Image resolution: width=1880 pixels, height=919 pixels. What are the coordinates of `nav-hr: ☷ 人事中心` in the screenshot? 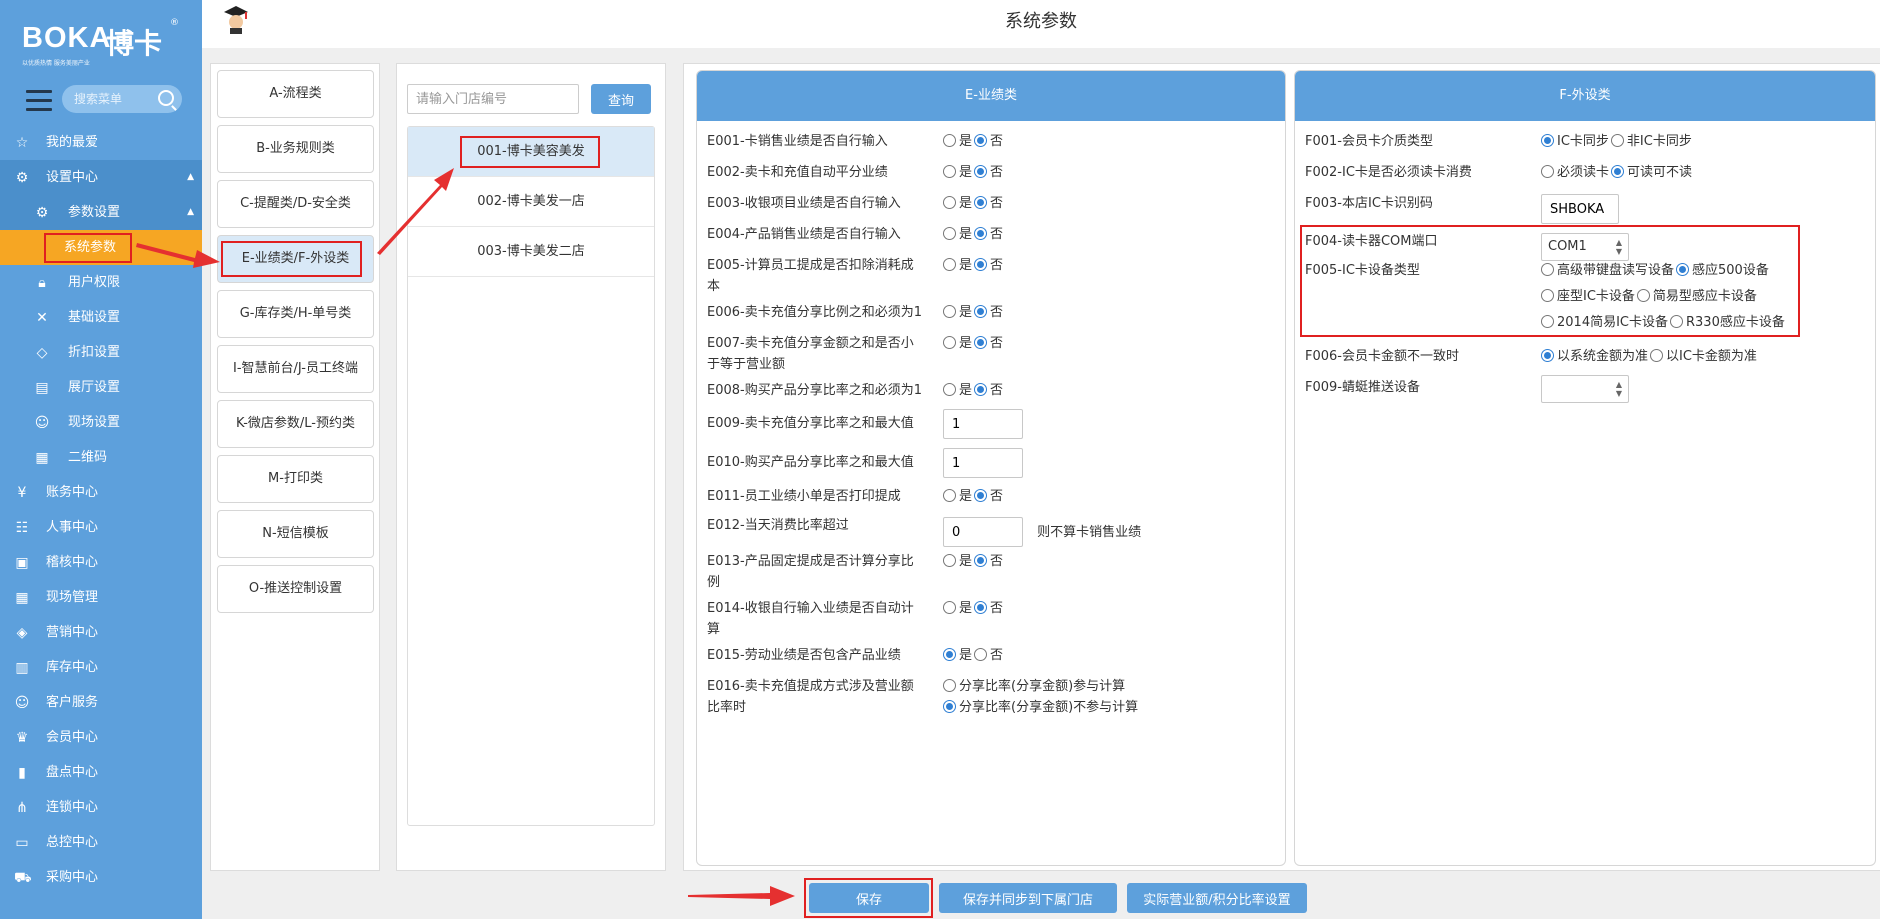 It's located at (101, 527).